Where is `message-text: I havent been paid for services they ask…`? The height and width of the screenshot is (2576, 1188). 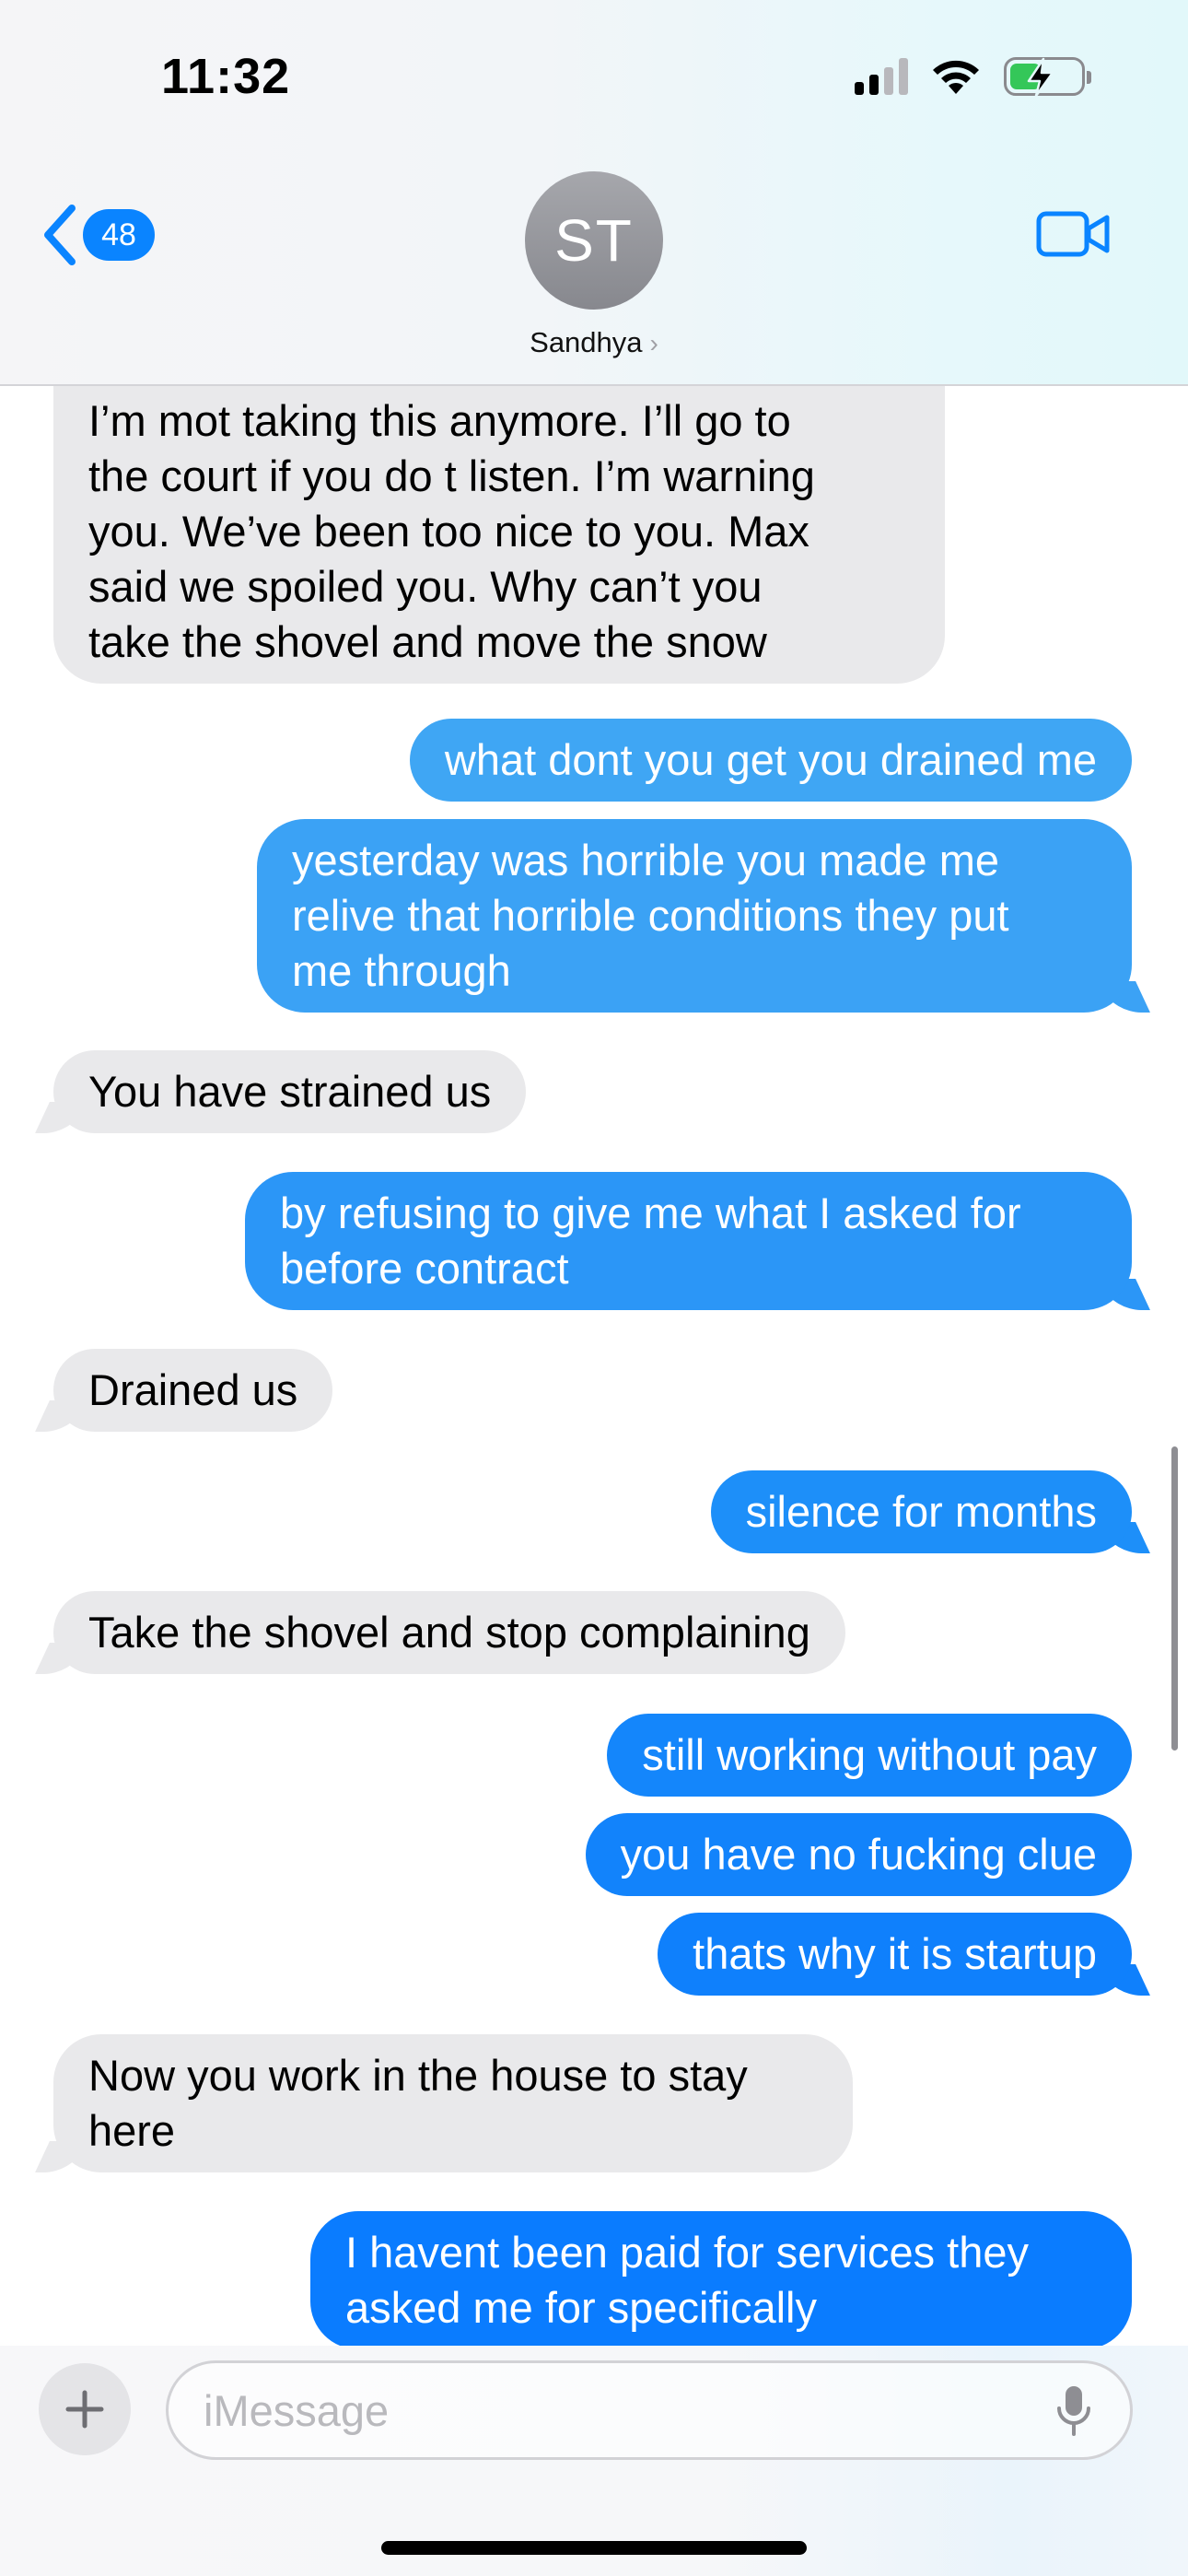 message-text: I havent been paid for services they ask… is located at coordinates (687, 2280).